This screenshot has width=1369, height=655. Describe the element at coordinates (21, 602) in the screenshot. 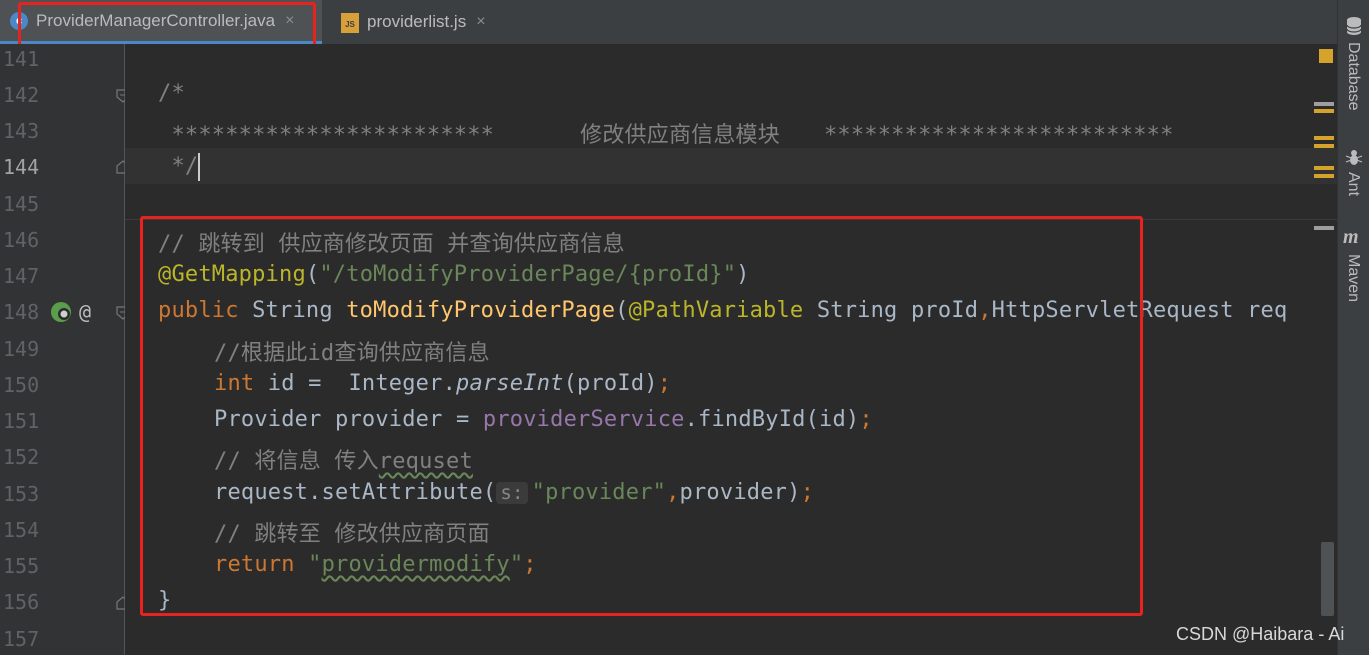

I see `line-number: 156` at that location.